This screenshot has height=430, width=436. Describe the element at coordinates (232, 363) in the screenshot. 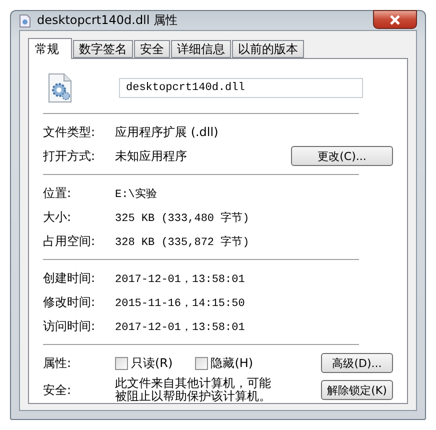

I see `checkbox-label: 隐藏(H)` at that location.